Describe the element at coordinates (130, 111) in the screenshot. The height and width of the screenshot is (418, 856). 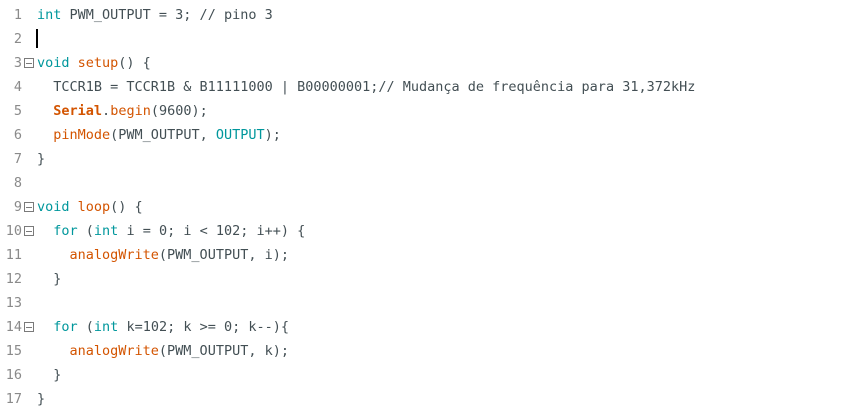
I see `code-token: begin` at that location.